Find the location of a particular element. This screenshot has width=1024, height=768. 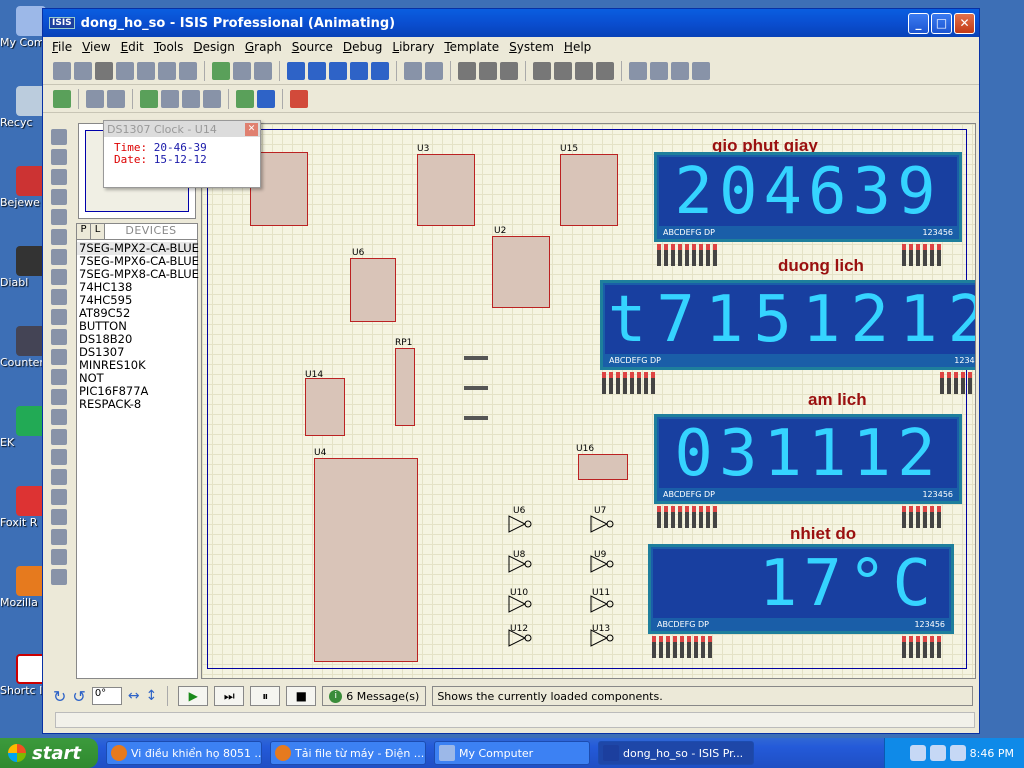

messages-indicator: i 6 Message(s) is located at coordinates (374, 696).